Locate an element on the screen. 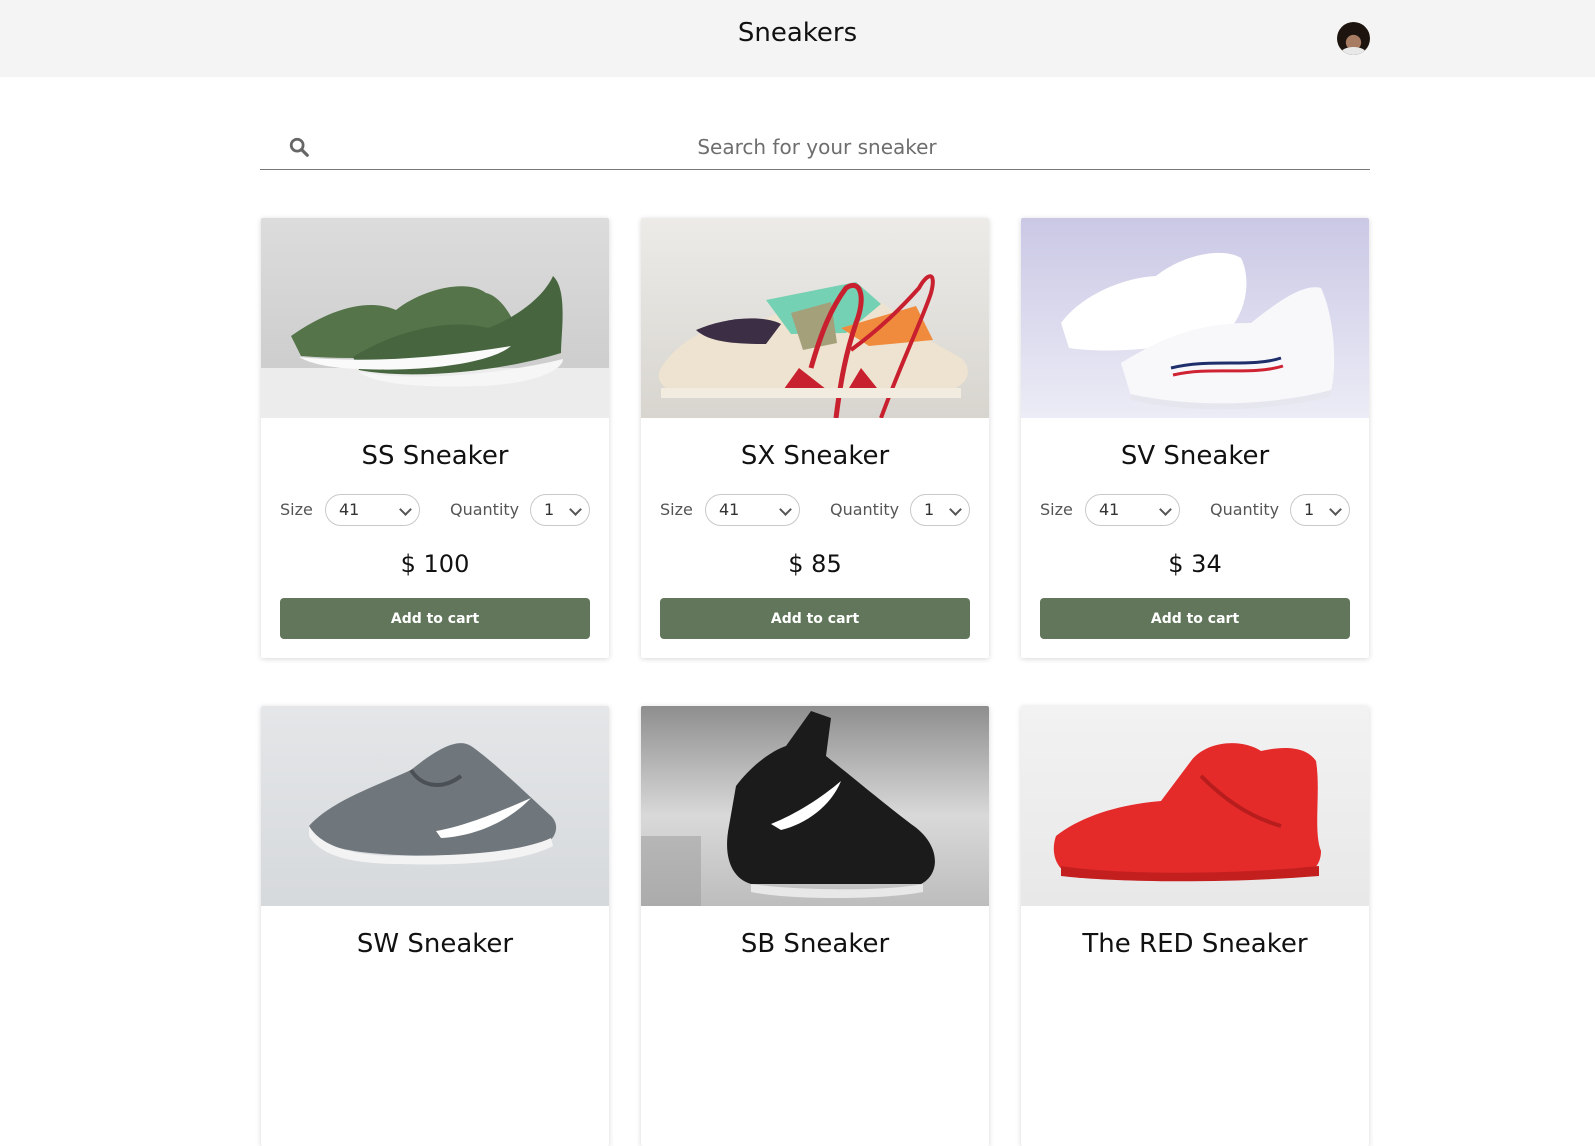 Image resolution: width=1595 pixels, height=1146 pixels. search-bar is located at coordinates (815, 148).